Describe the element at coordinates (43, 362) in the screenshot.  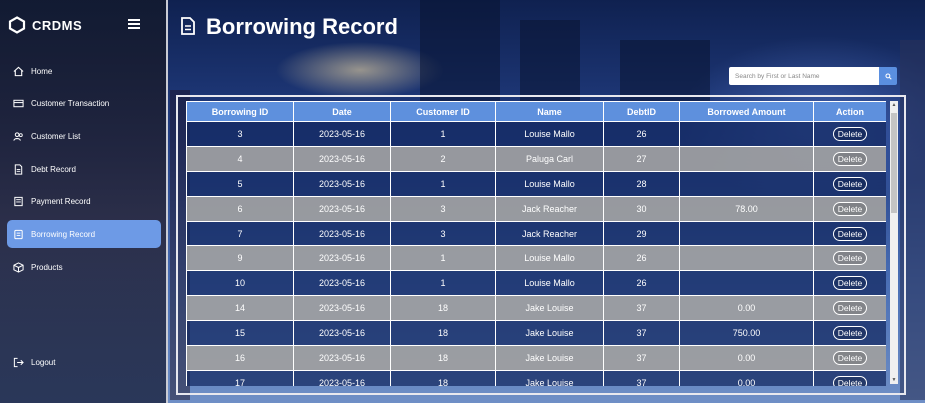
I see `sidebar-item-label: Logout` at that location.